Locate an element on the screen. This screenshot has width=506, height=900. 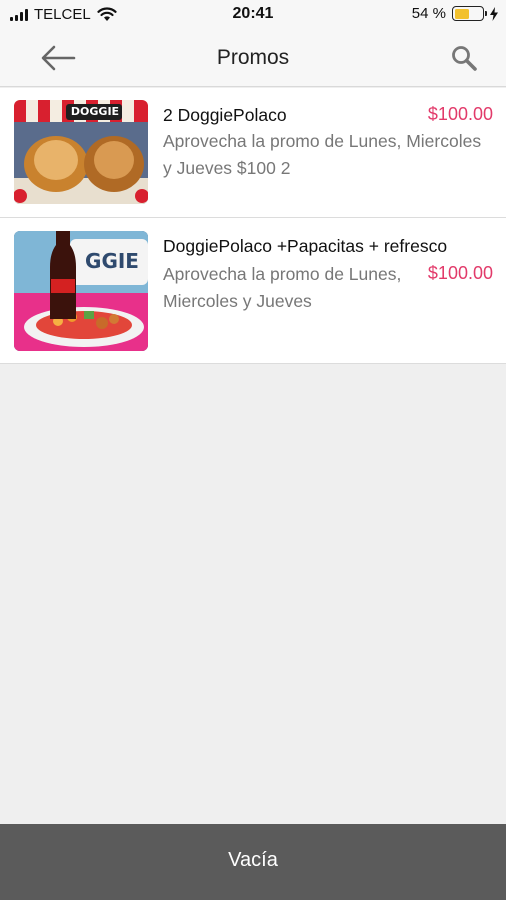
battery-icon is located at coordinates (469, 13).